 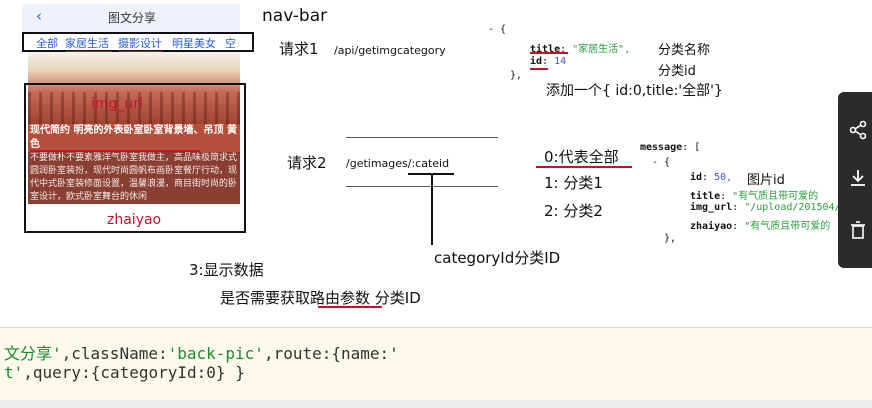 I want to click on code-line-1: 文分享',className:'back-pic',route:{name:', so click(x=201, y=352).